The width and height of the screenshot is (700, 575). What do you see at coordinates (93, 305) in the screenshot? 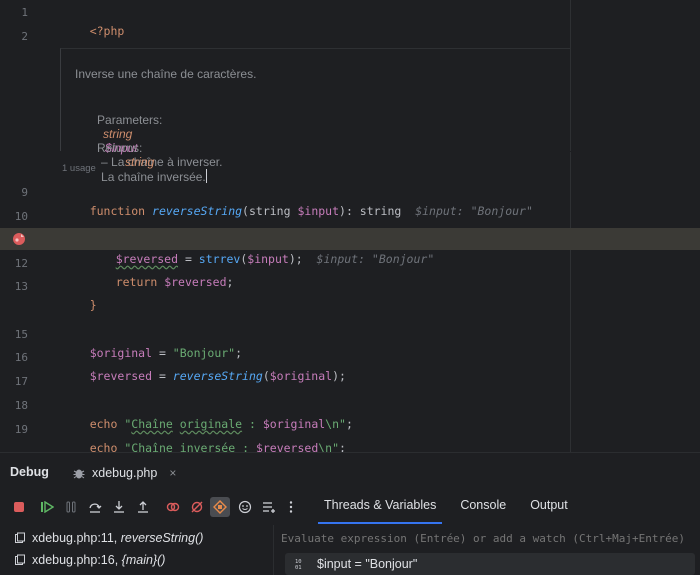
I see `close-brace: }` at bounding box center [93, 305].